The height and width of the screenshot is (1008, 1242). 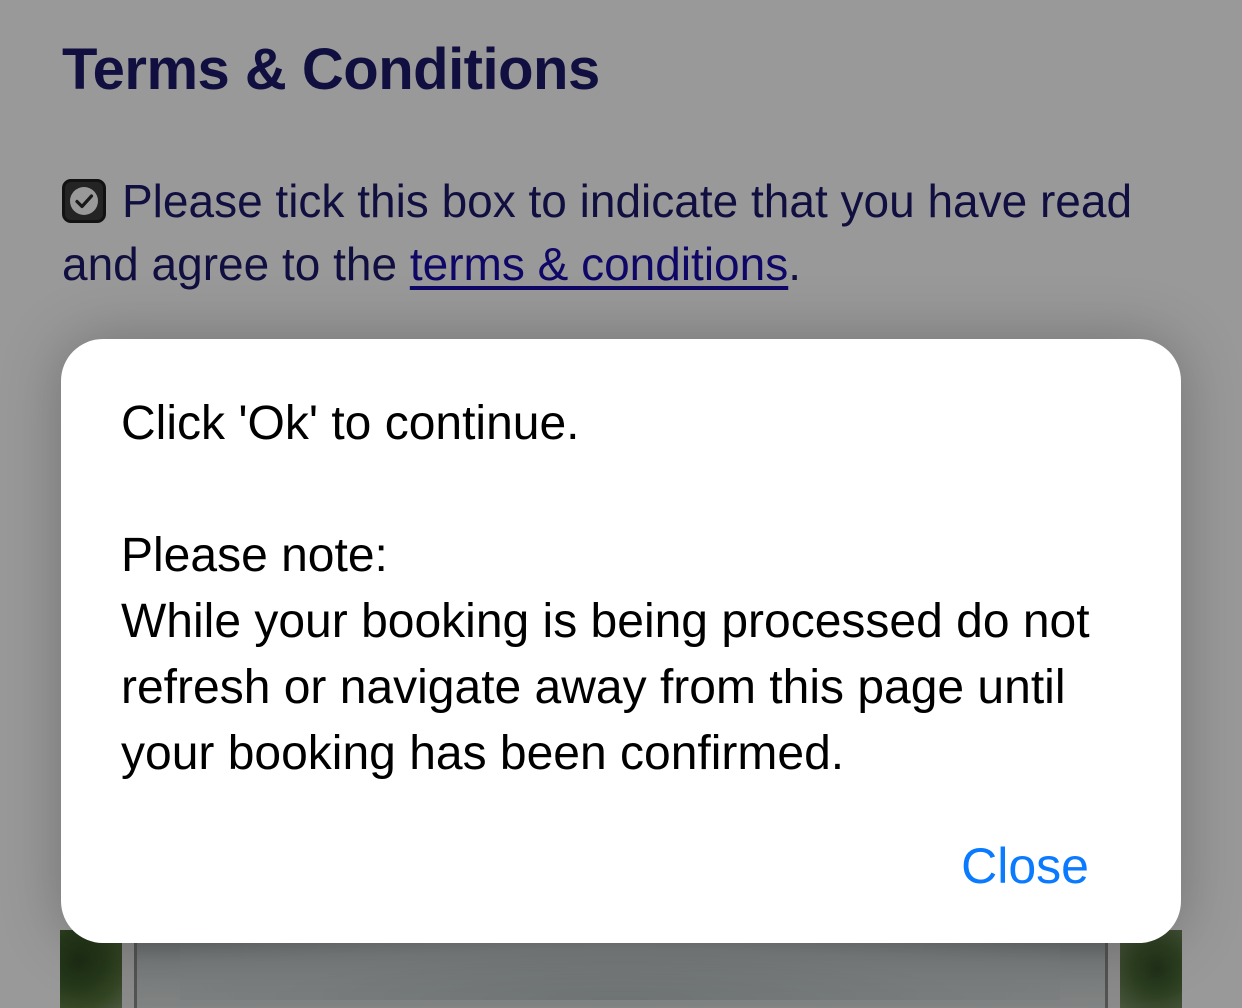 I want to click on close-button: Close, so click(x=1025, y=866).